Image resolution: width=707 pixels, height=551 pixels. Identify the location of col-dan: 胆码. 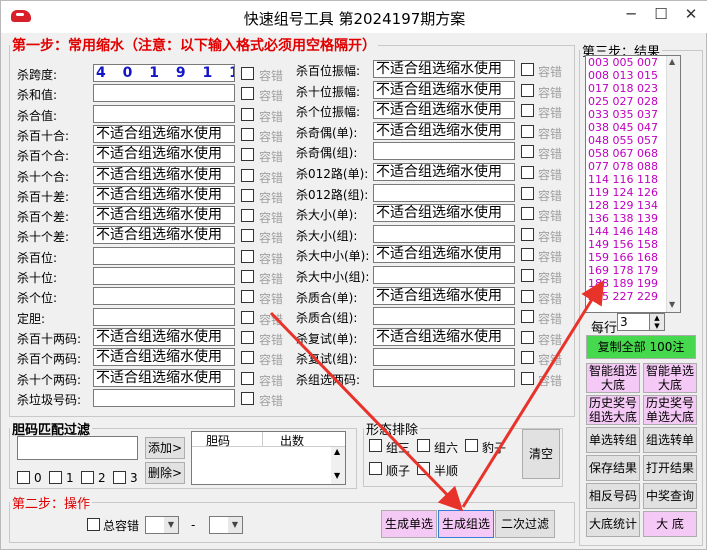
(218, 440).